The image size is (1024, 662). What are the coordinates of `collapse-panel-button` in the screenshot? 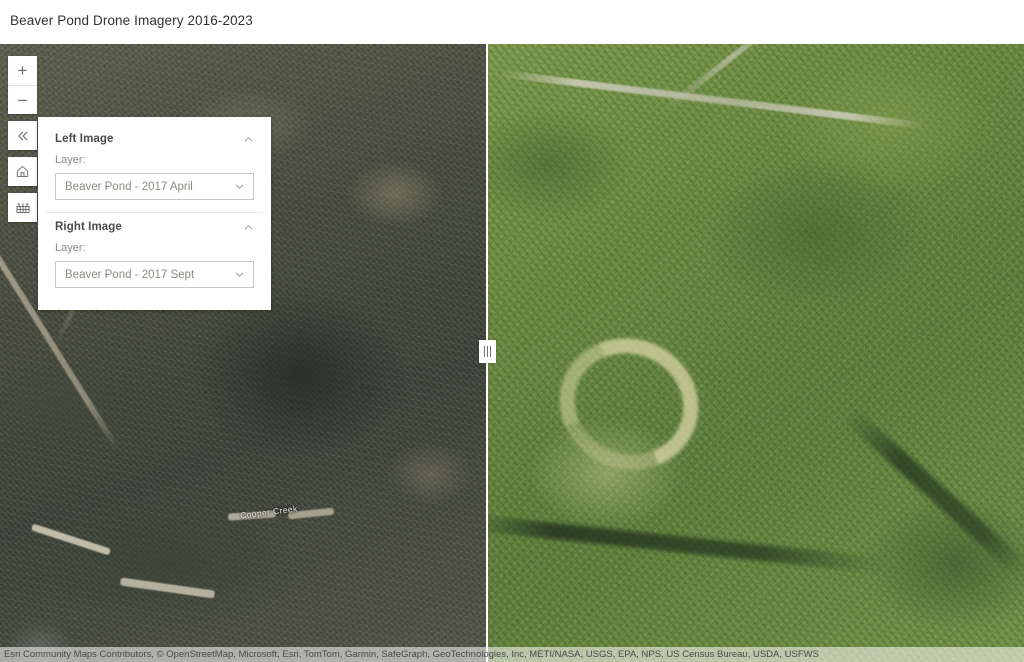 It's located at (22, 135).